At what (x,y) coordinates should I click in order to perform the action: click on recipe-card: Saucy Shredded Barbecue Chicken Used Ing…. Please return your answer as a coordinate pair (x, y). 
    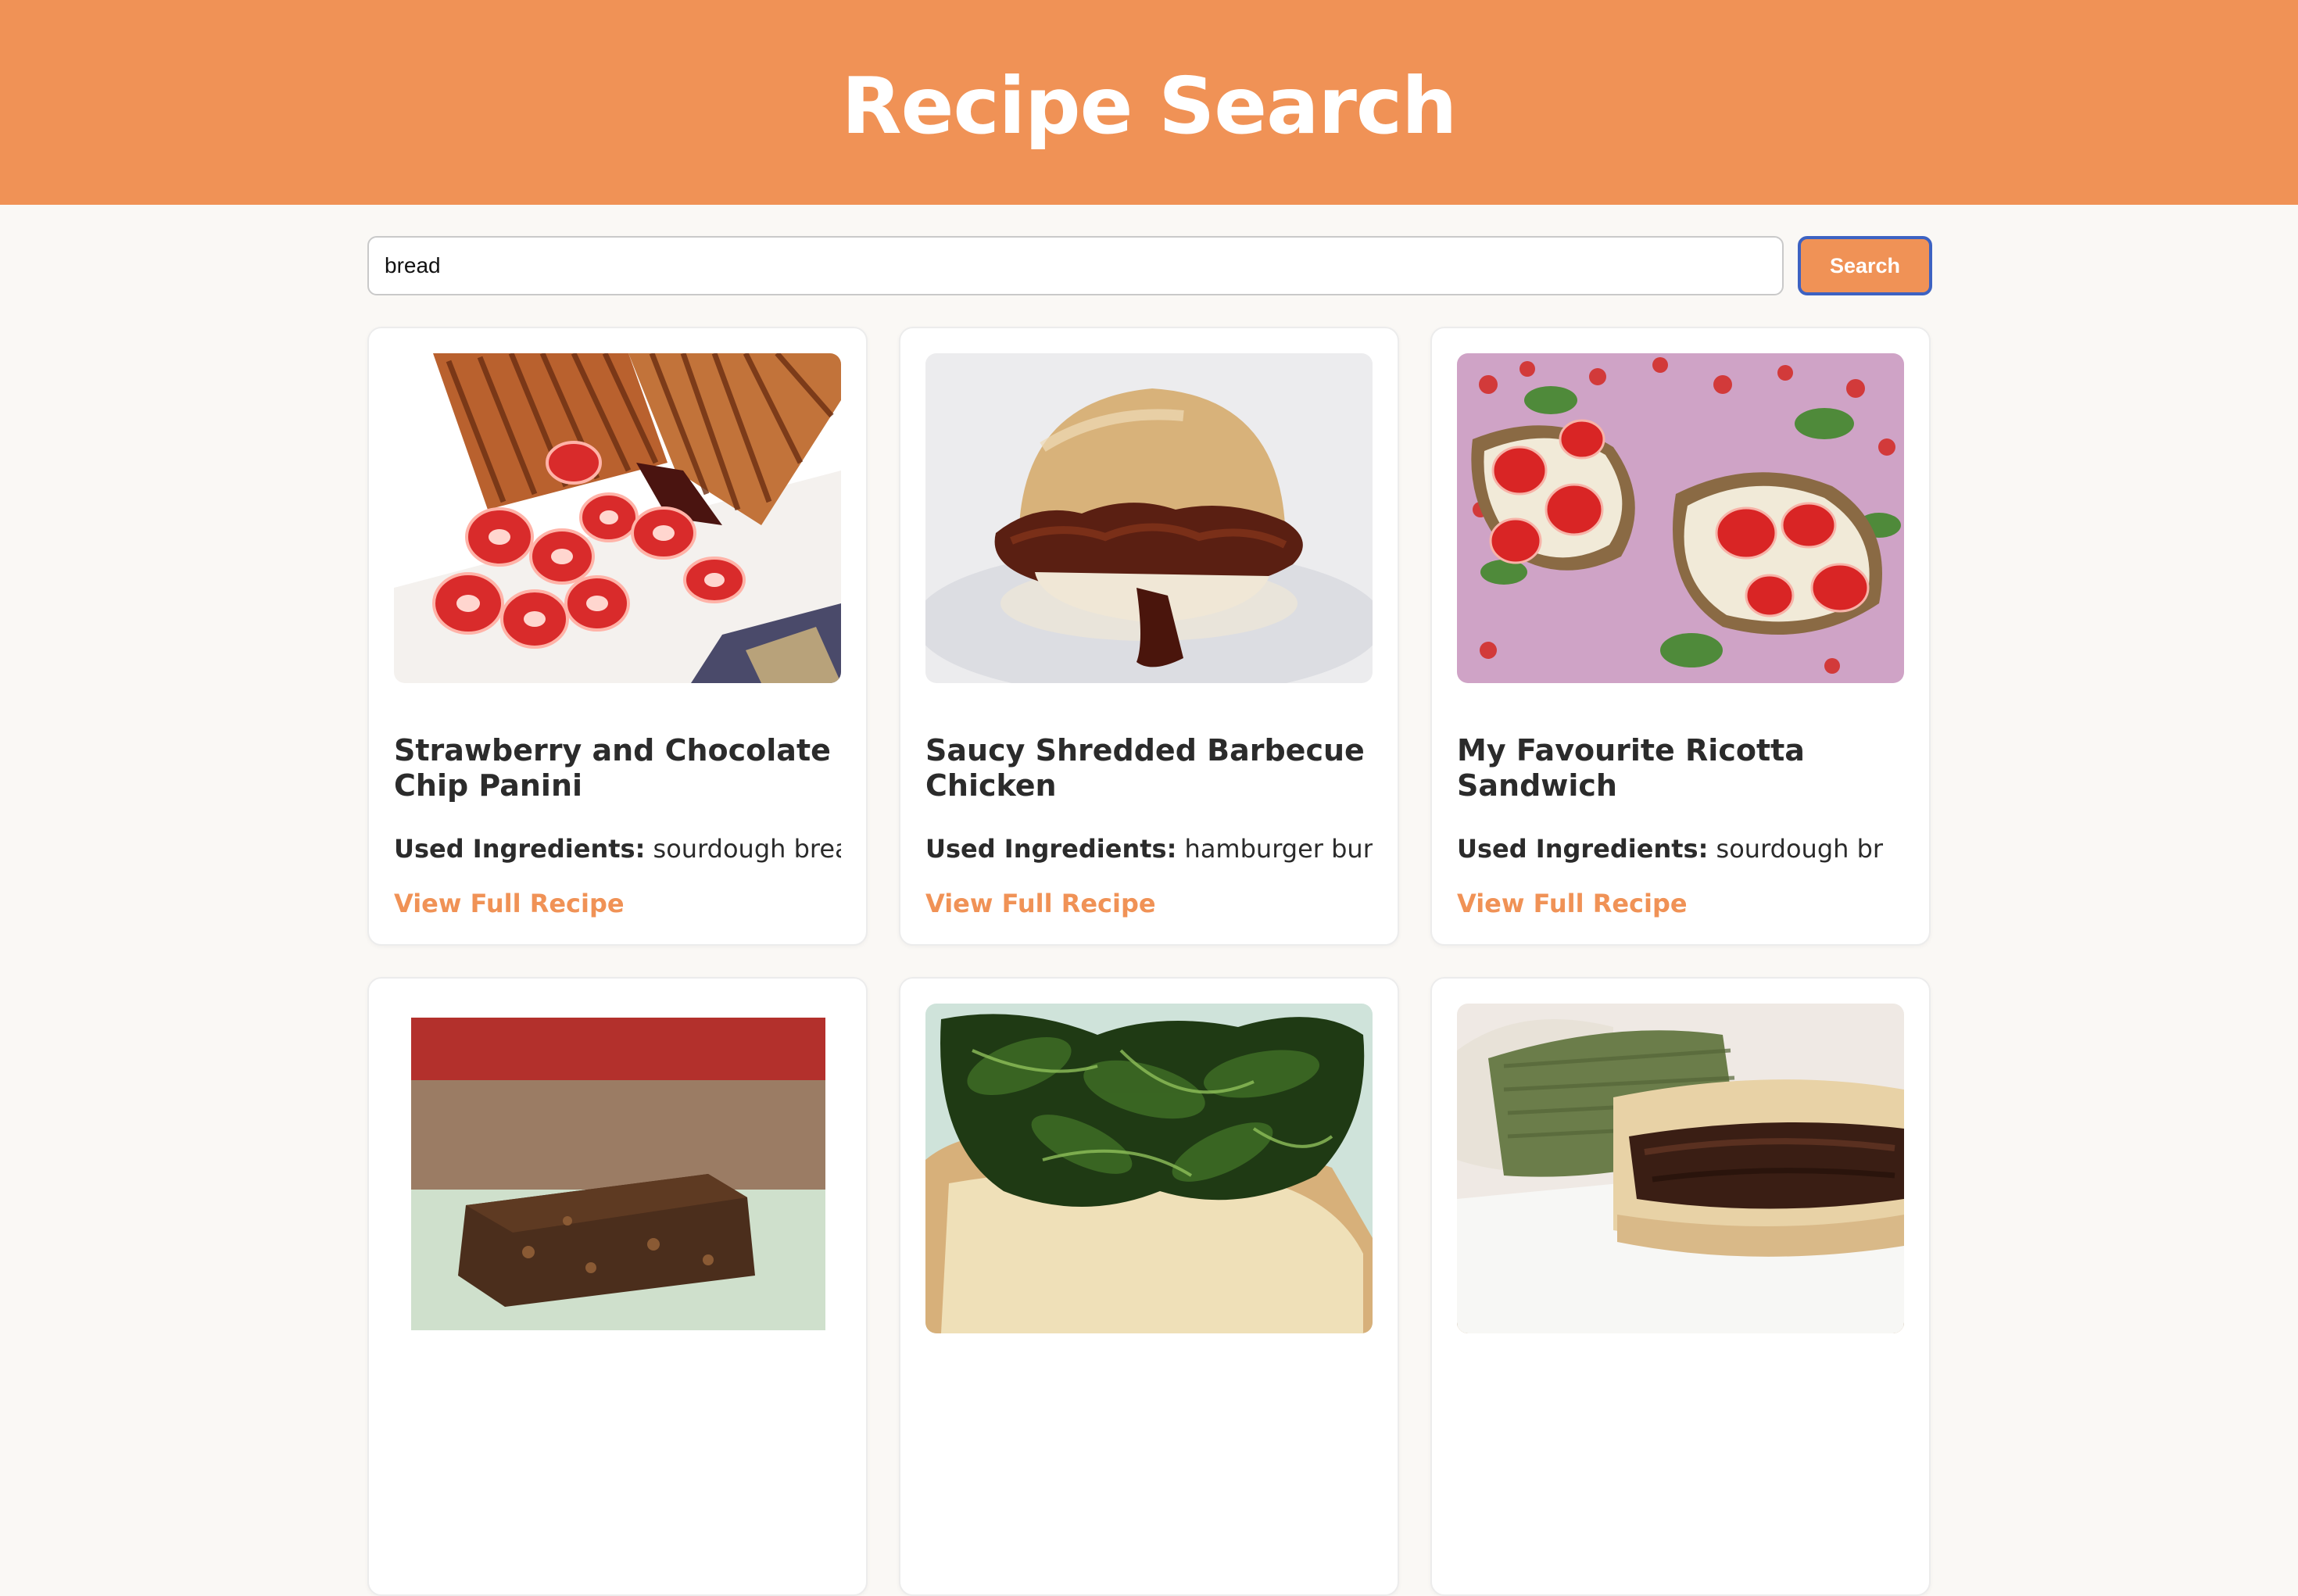
    Looking at the image, I should click on (1149, 636).